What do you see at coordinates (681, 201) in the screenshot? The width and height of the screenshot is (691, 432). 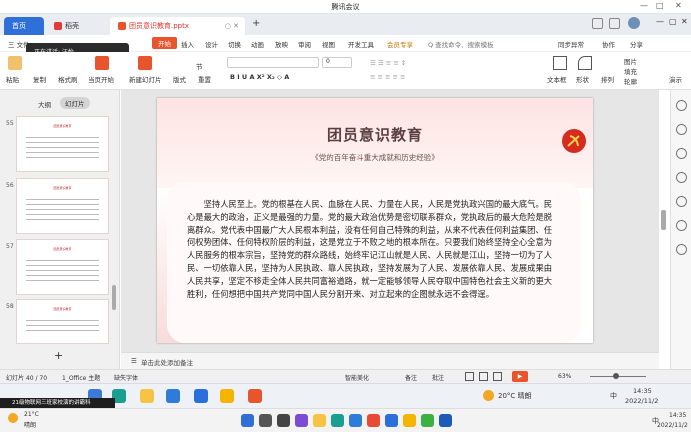 I see `share-icon` at bounding box center [681, 201].